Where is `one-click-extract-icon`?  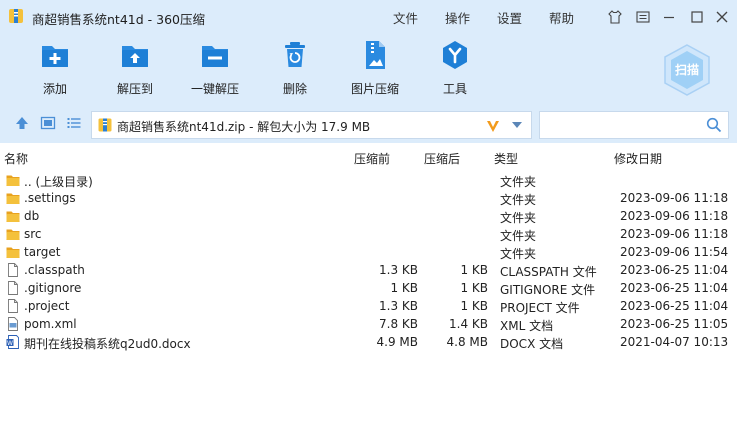
one-click-extract-icon is located at coordinates (215, 56).